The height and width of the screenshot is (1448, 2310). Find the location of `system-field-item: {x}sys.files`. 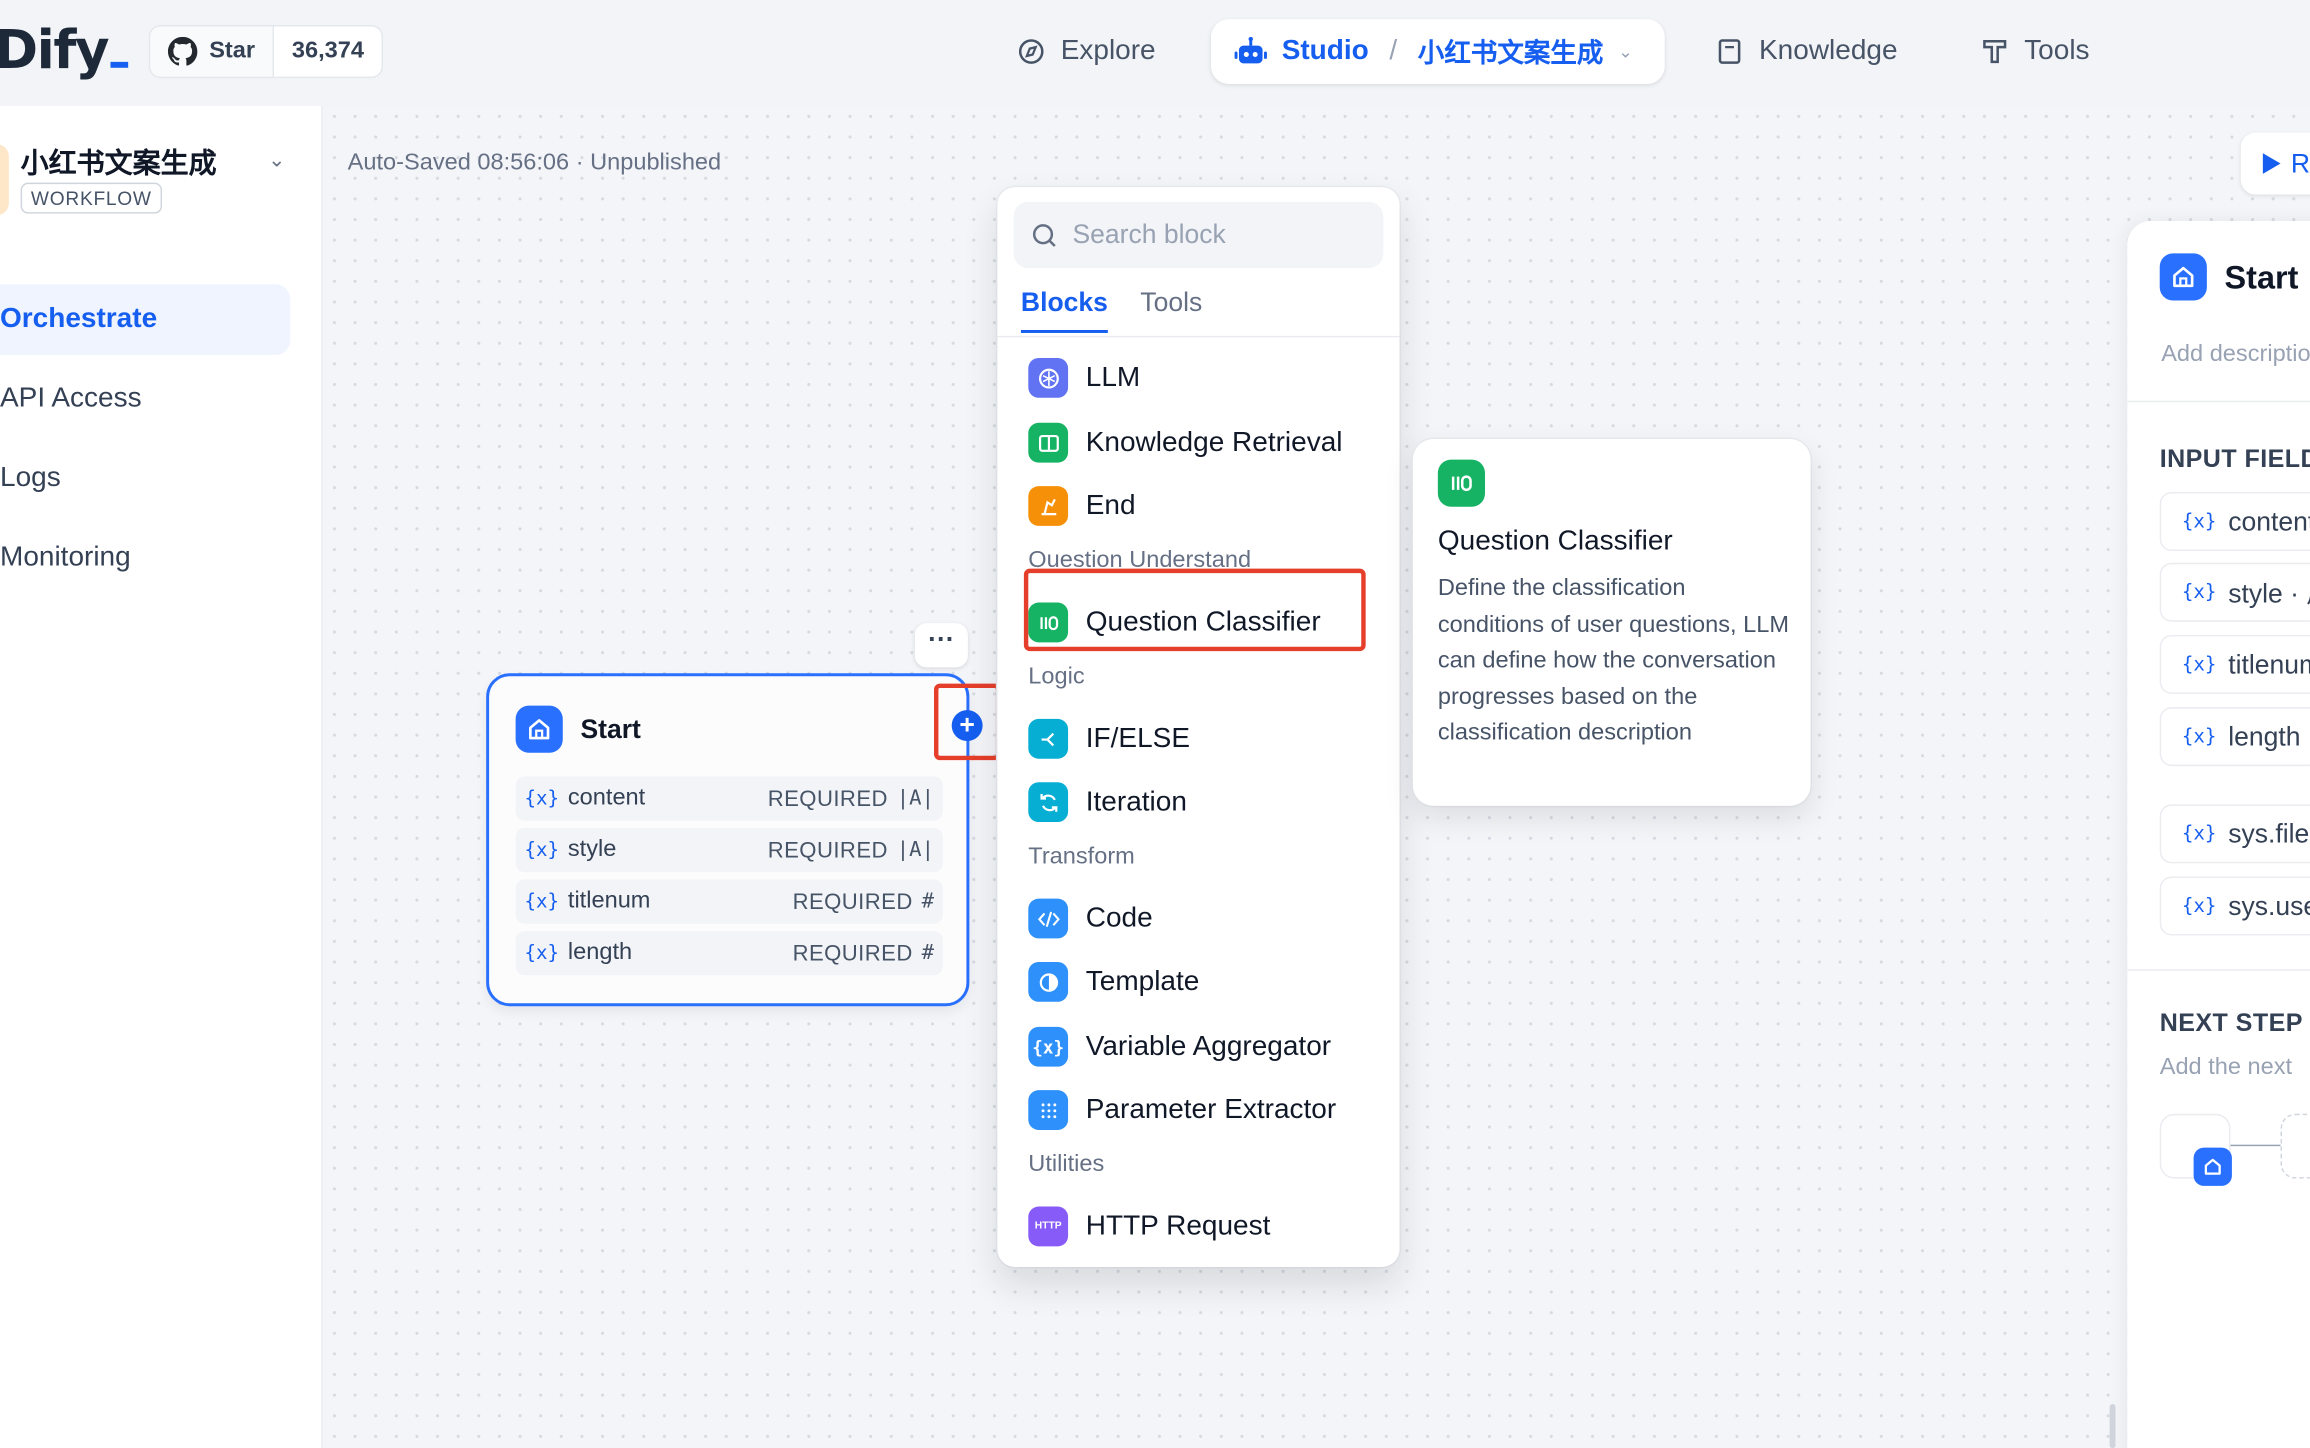

system-field-item: {x}sys.files is located at coordinates (2234, 834).